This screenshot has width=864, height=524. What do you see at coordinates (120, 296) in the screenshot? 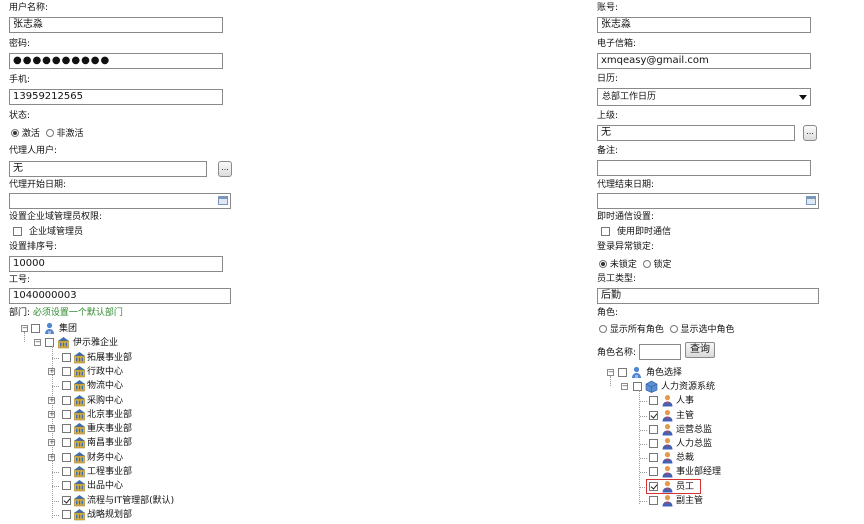
I see `job-number-field: 1040000003` at bounding box center [120, 296].